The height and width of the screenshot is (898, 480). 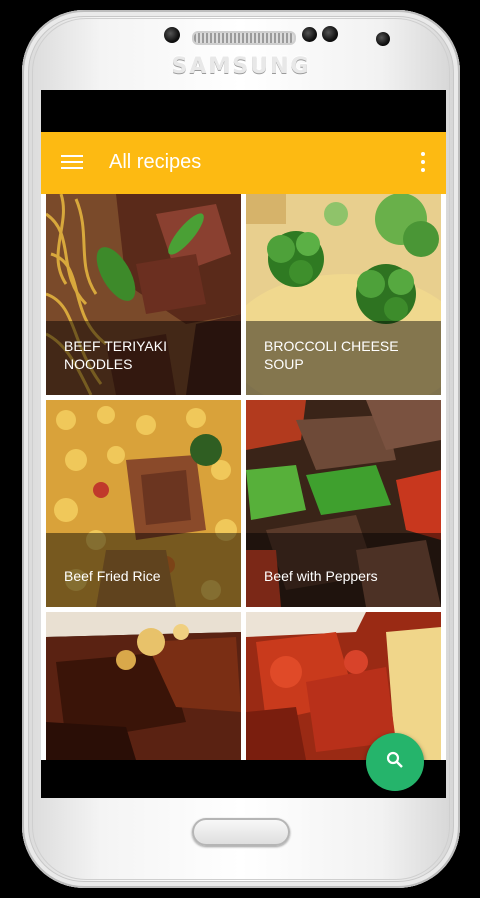 I want to click on recipe-name: BROCCOLI CHEESE SOUP, so click(x=331, y=355).